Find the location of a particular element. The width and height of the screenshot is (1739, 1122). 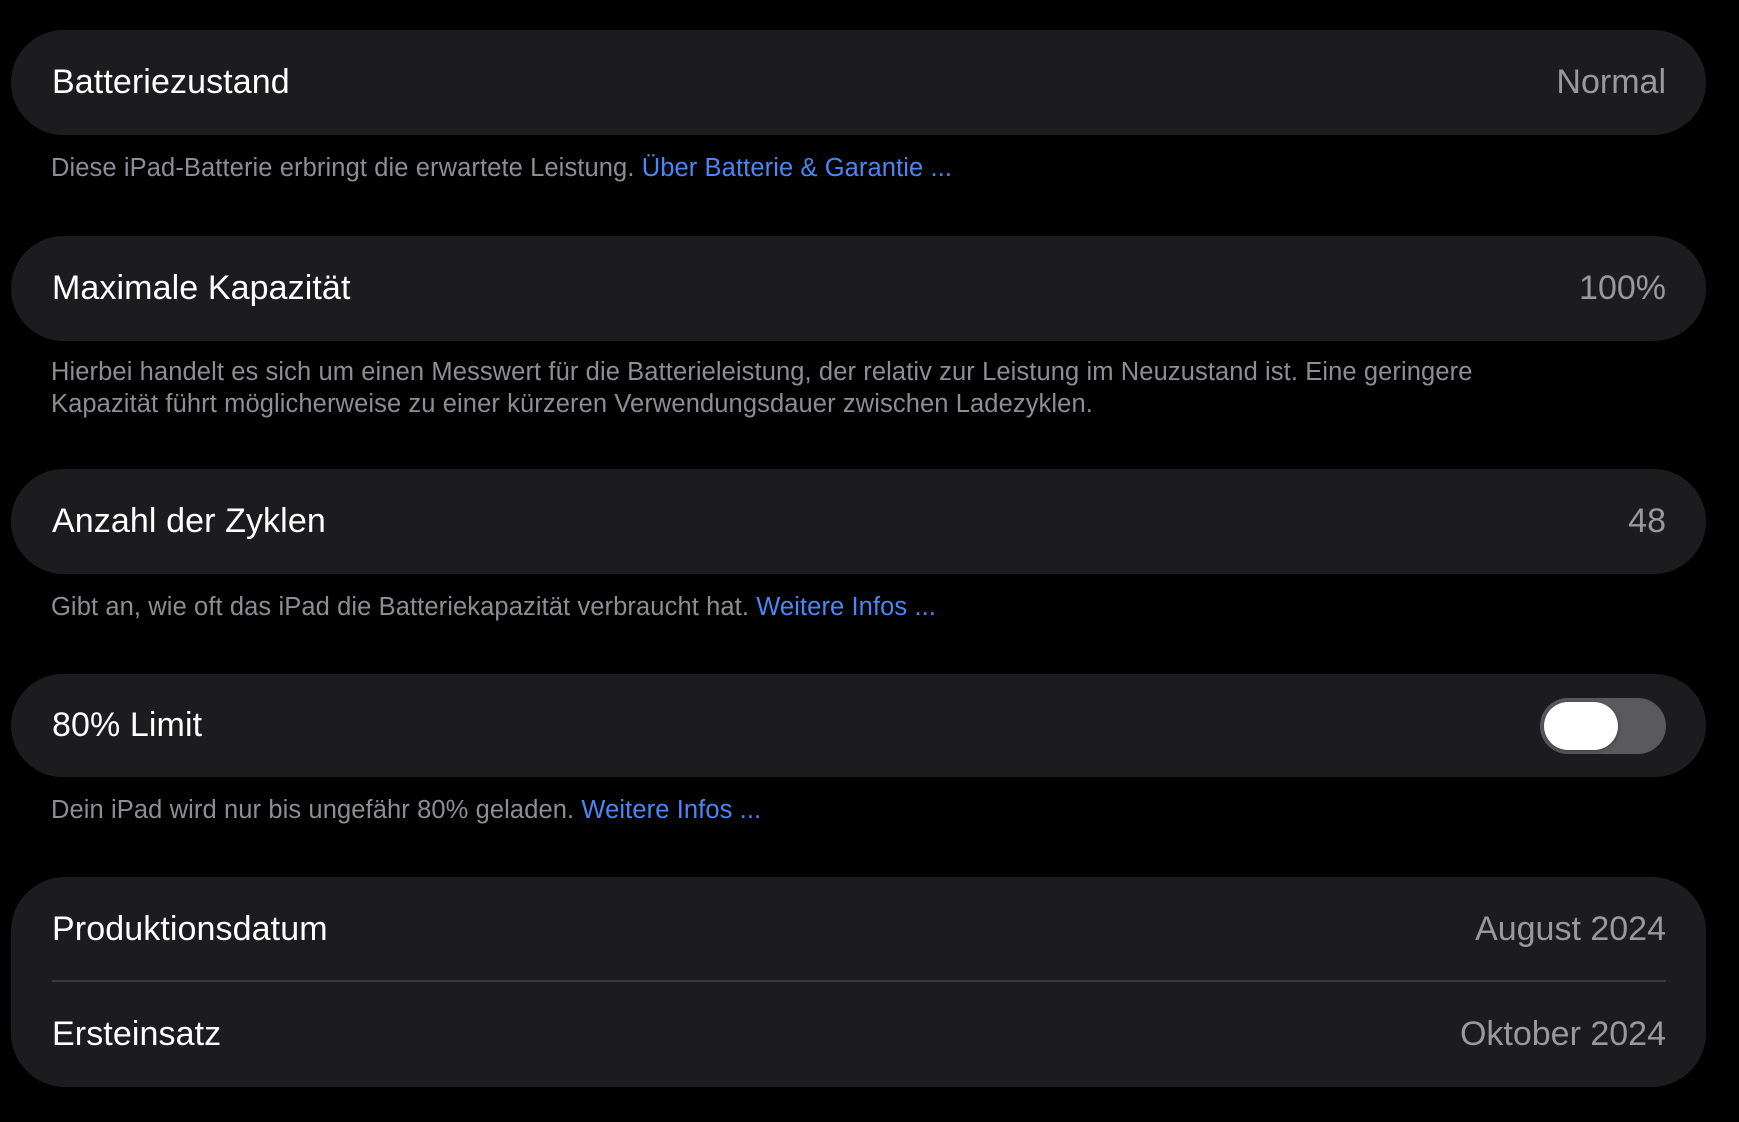

first-use-label: Ersteinsatz is located at coordinates (137, 1034).